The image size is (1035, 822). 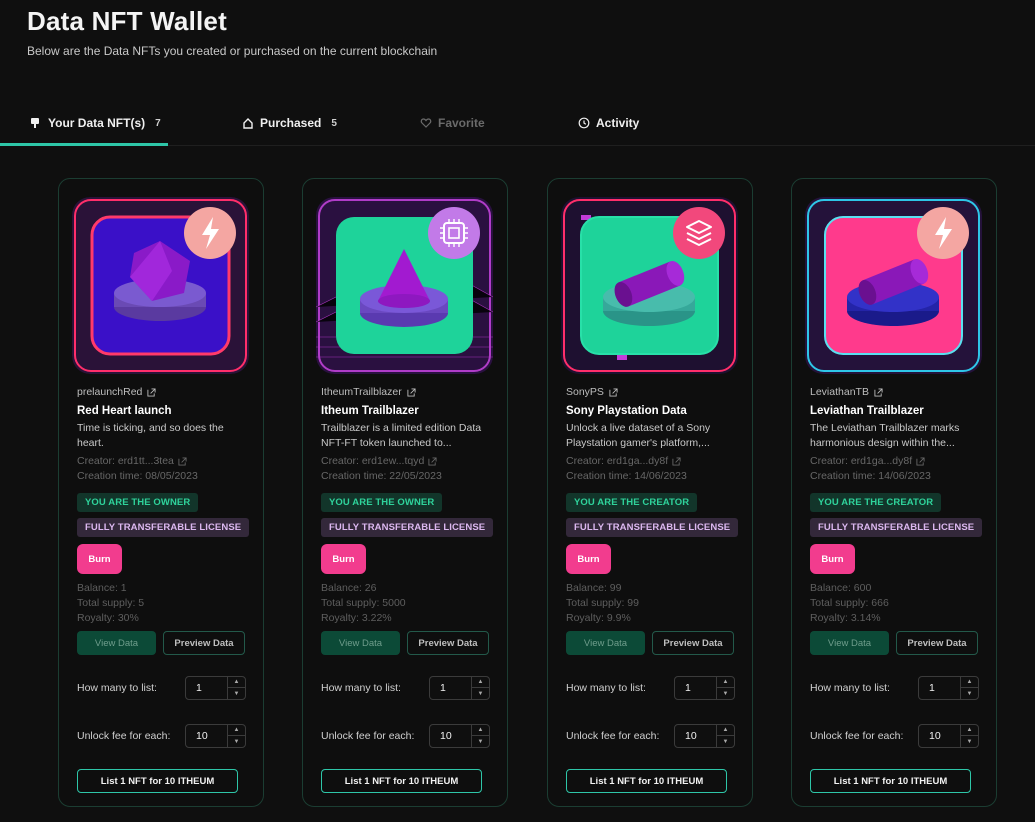 I want to click on creator-address-link: Creator: erd1ew...tqyd, so click(x=379, y=461).